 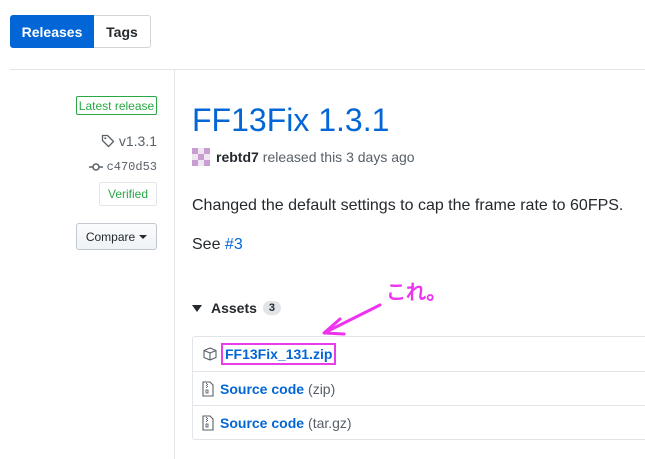 I want to click on release-author-row: rebtd7 released this 3 days ago, so click(x=303, y=157).